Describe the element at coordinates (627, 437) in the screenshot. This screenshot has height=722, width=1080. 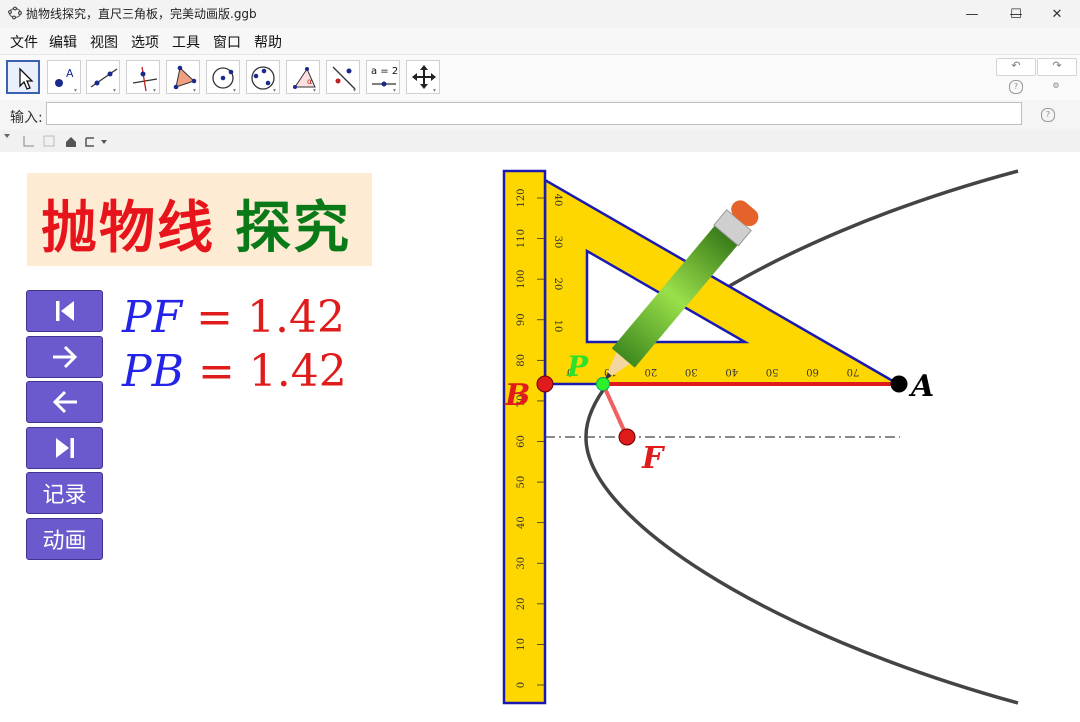
I see `point-f` at that location.